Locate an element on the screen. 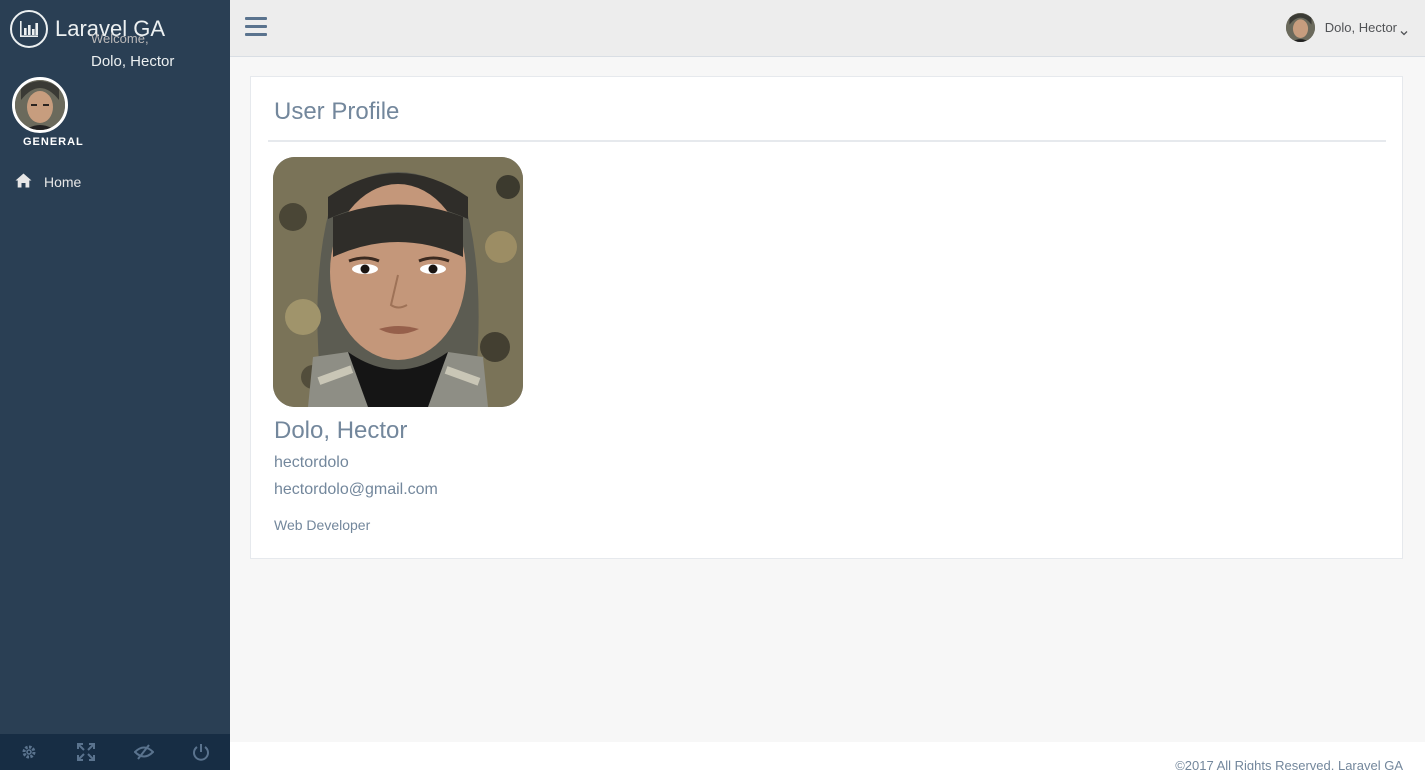  page-footer: ©2017 All Rights Reserved. Laravel GA is located at coordinates (827, 756).